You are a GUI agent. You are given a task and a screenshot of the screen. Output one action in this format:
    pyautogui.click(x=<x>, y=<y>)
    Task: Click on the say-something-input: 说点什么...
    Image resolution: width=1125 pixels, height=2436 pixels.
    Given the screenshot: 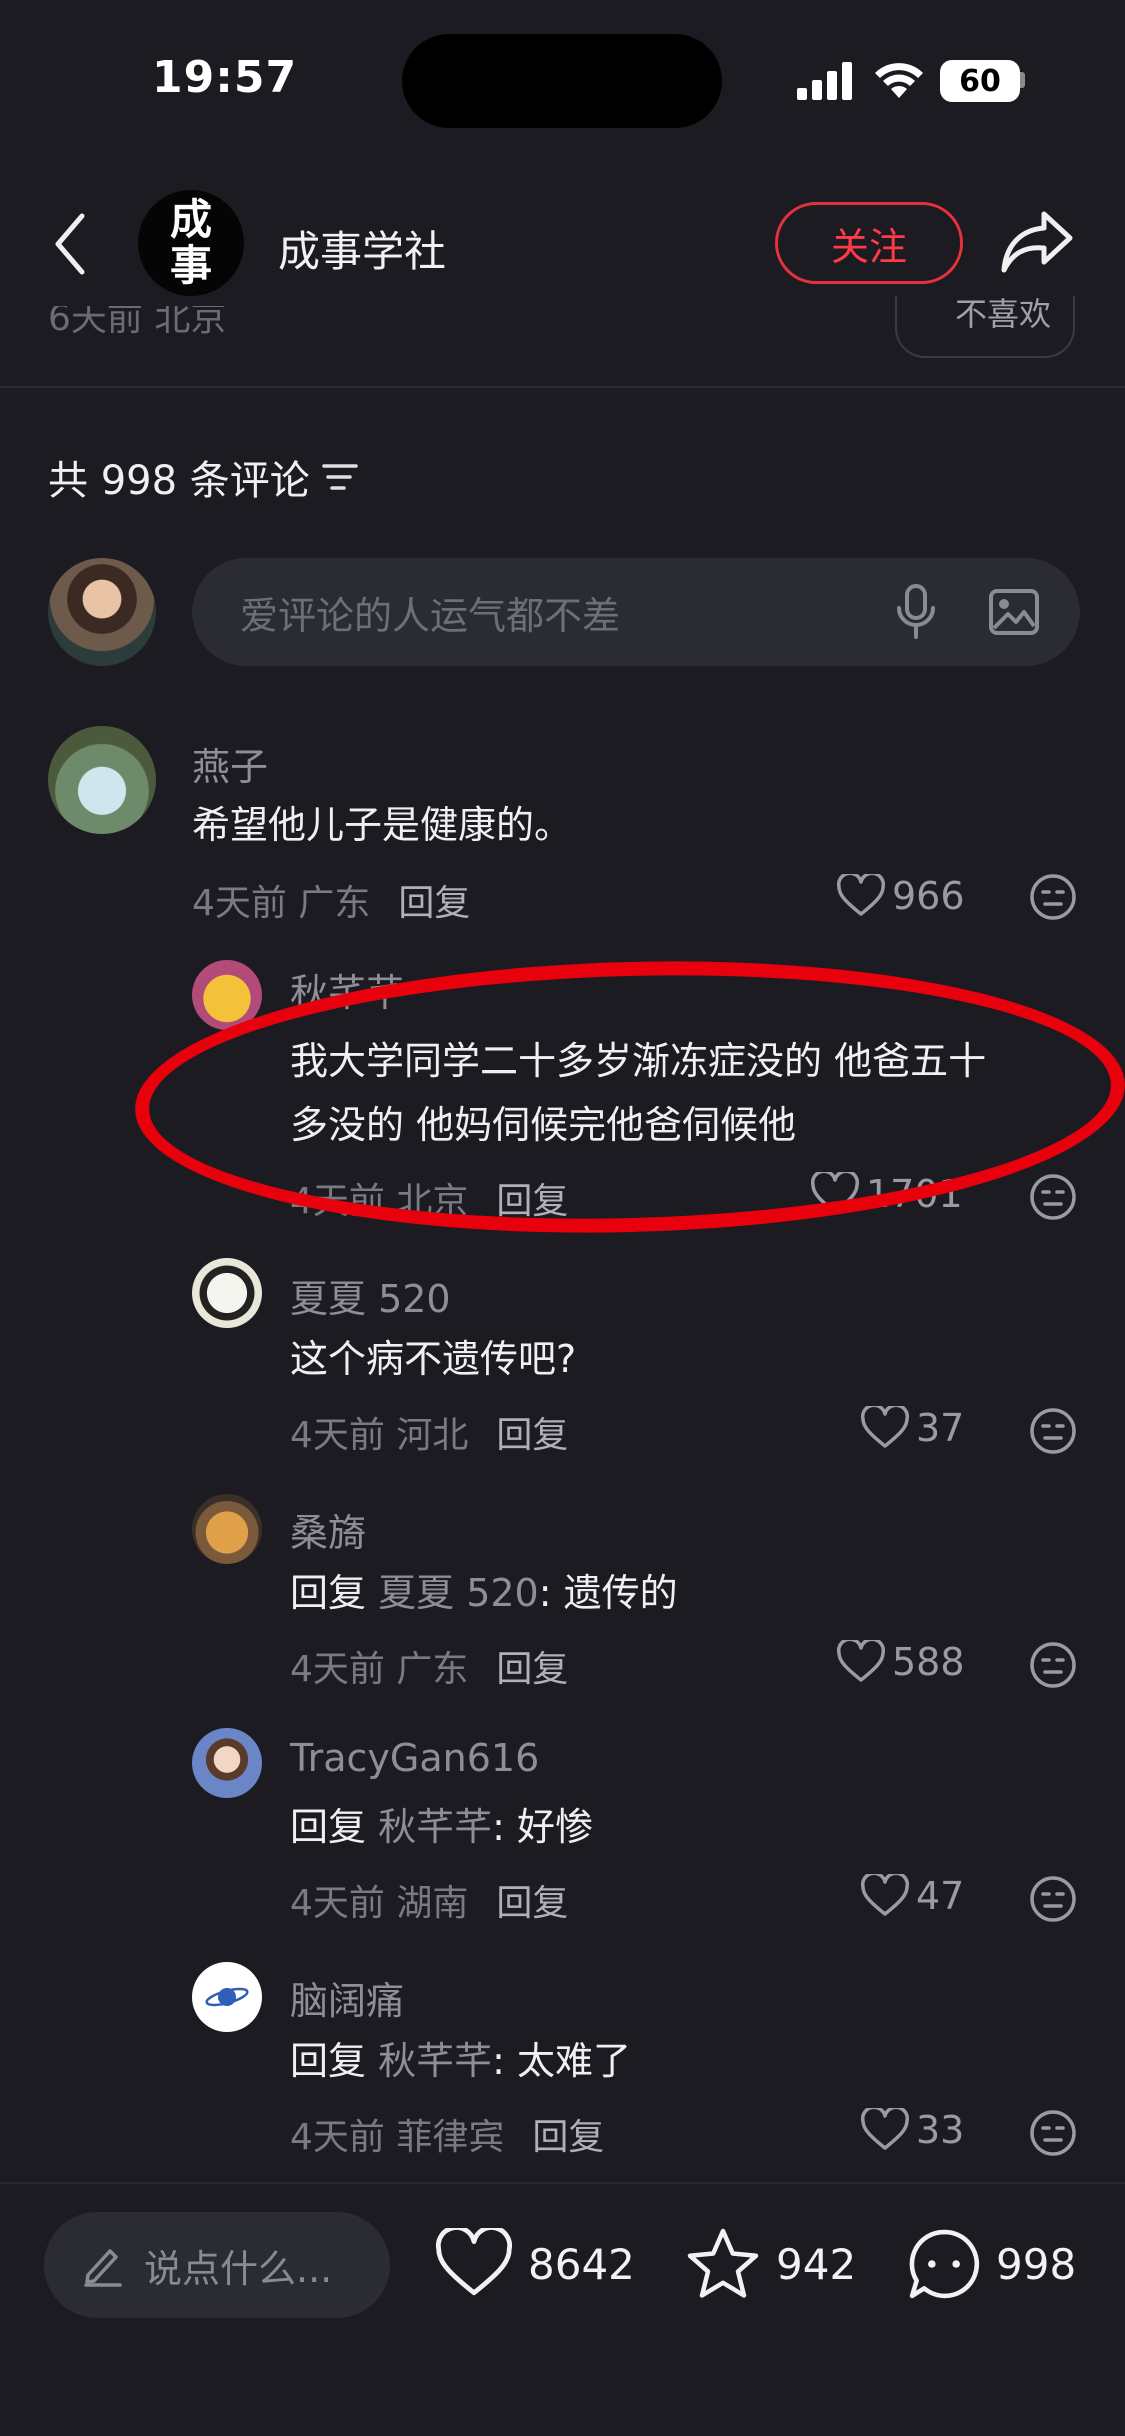 What is the action you would take?
    pyautogui.click(x=217, y=2265)
    